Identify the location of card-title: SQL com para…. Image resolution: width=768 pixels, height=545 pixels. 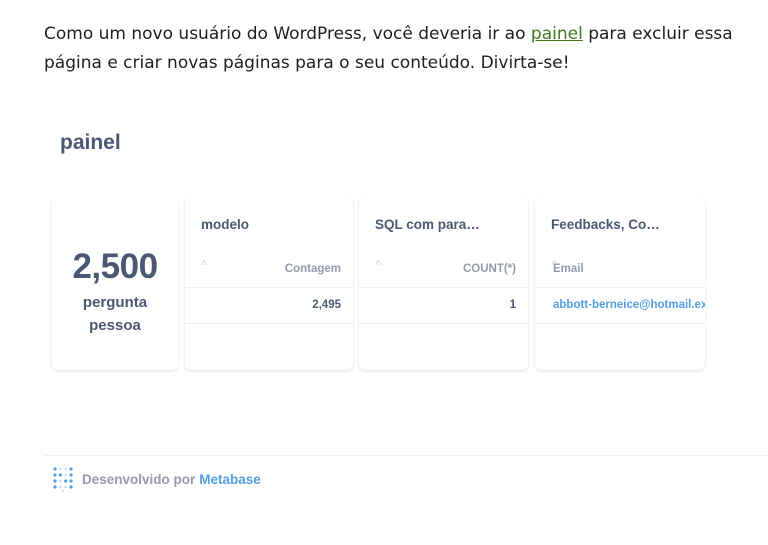
(427, 224).